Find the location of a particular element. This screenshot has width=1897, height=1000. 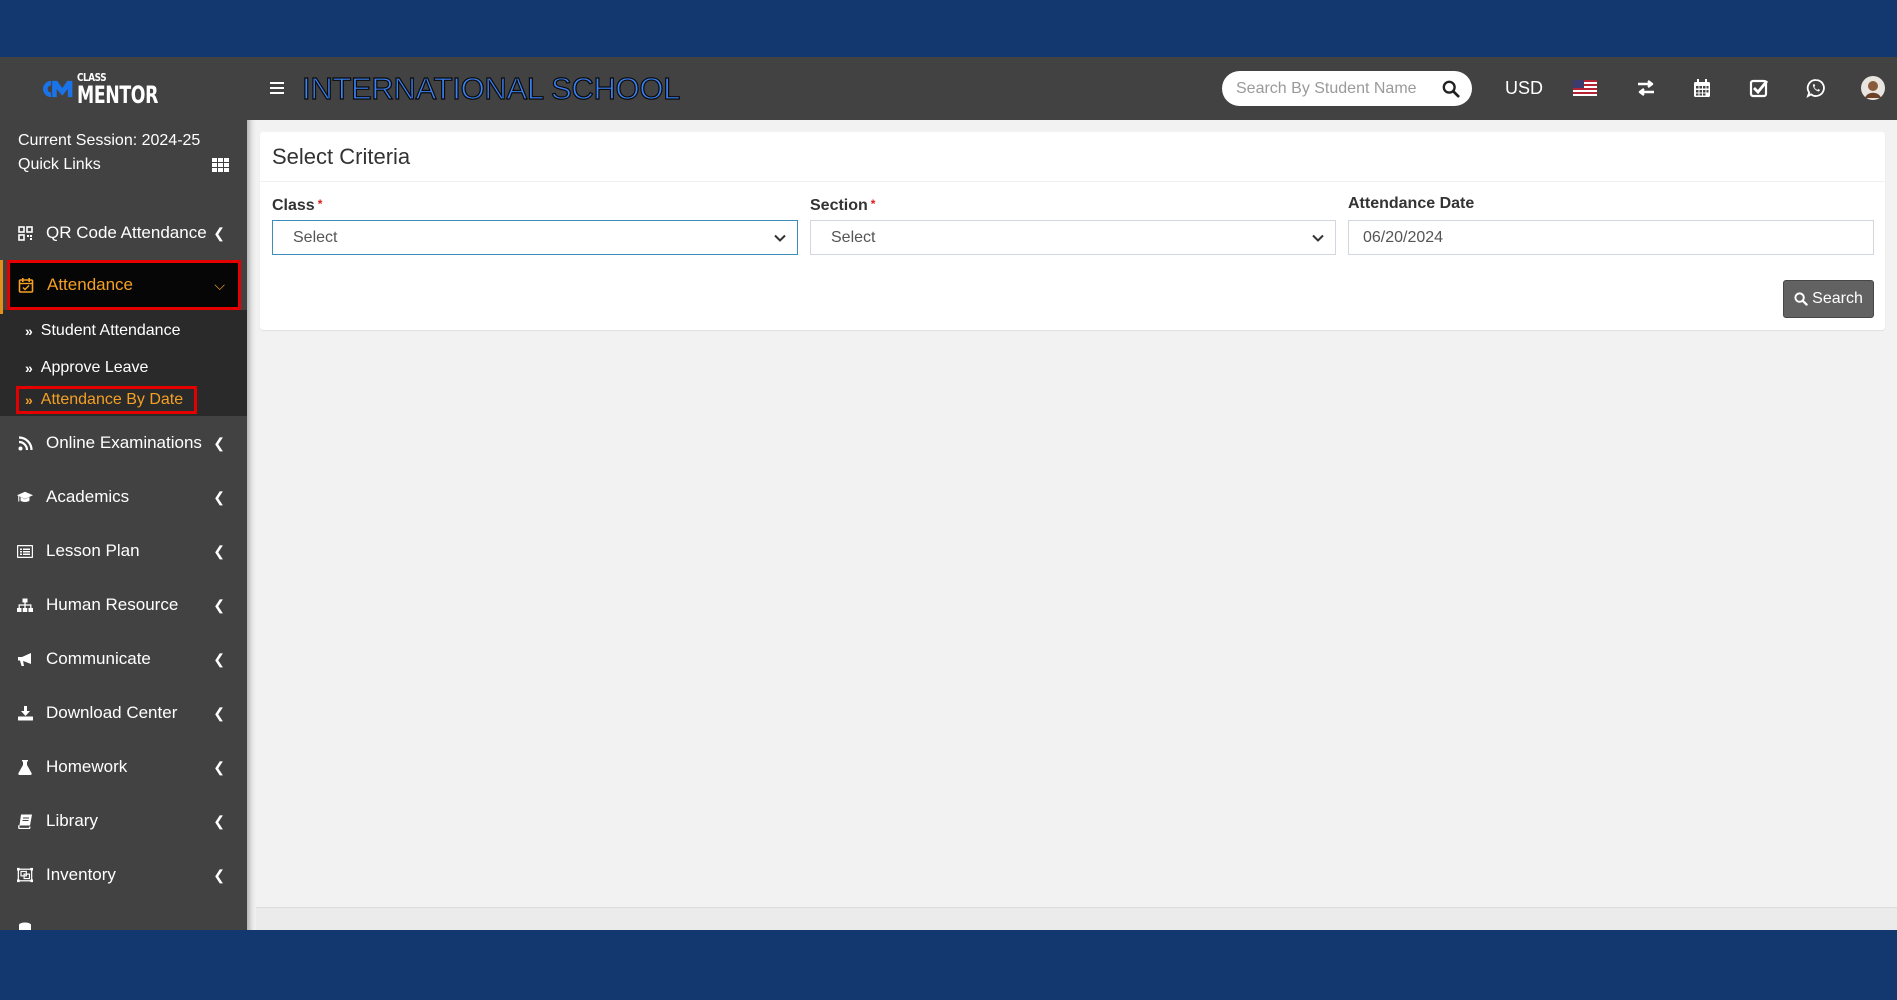

sidebar-item-download-center: Download Center ❮ is located at coordinates (123, 713).